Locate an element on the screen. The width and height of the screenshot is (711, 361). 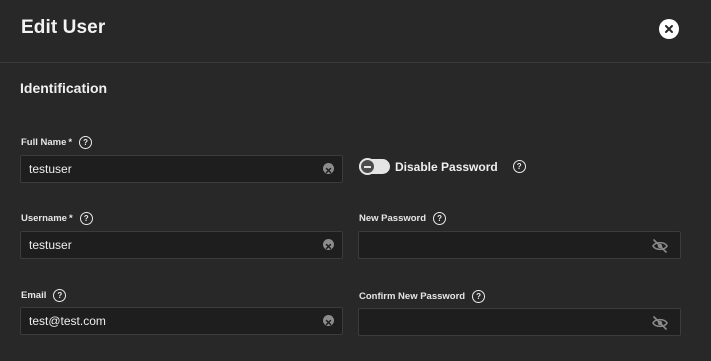
username-value: testuser is located at coordinates (50, 245).